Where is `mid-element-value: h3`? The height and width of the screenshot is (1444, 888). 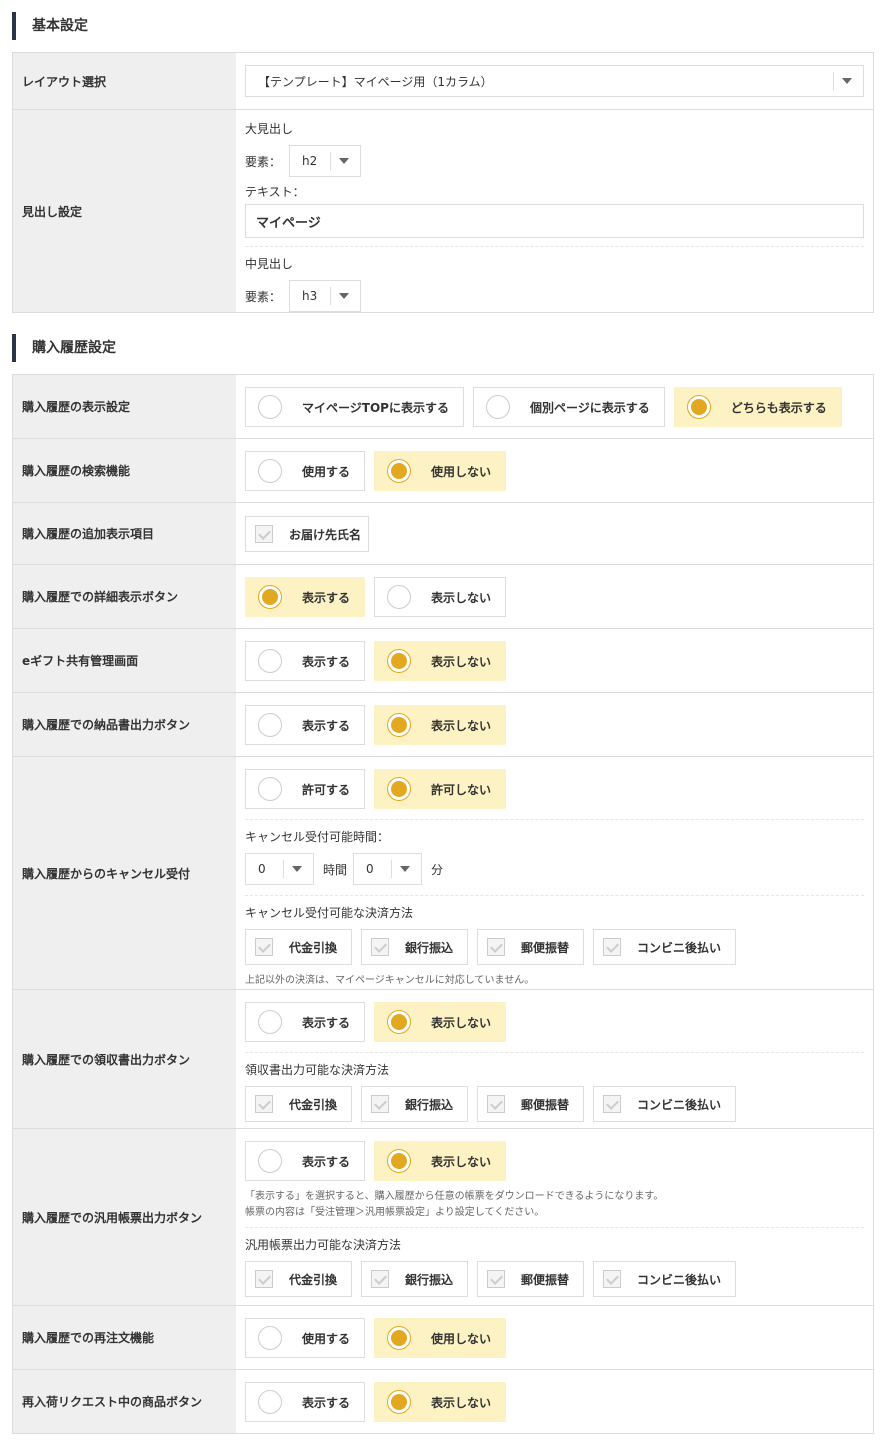 mid-element-value: h3 is located at coordinates (310, 296).